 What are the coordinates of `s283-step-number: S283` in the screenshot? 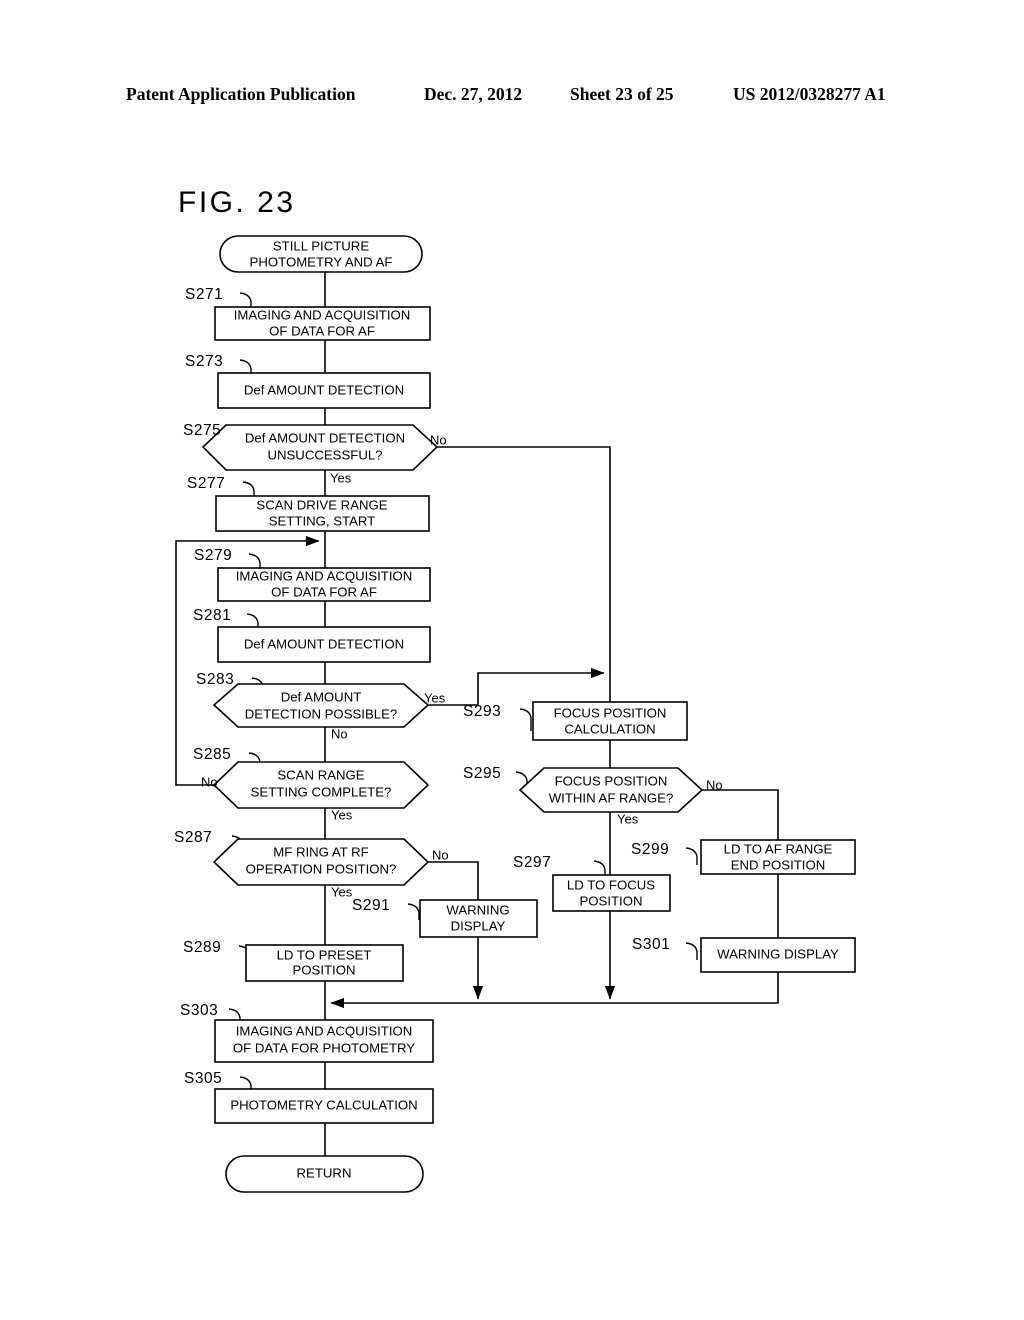 It's located at (215, 679).